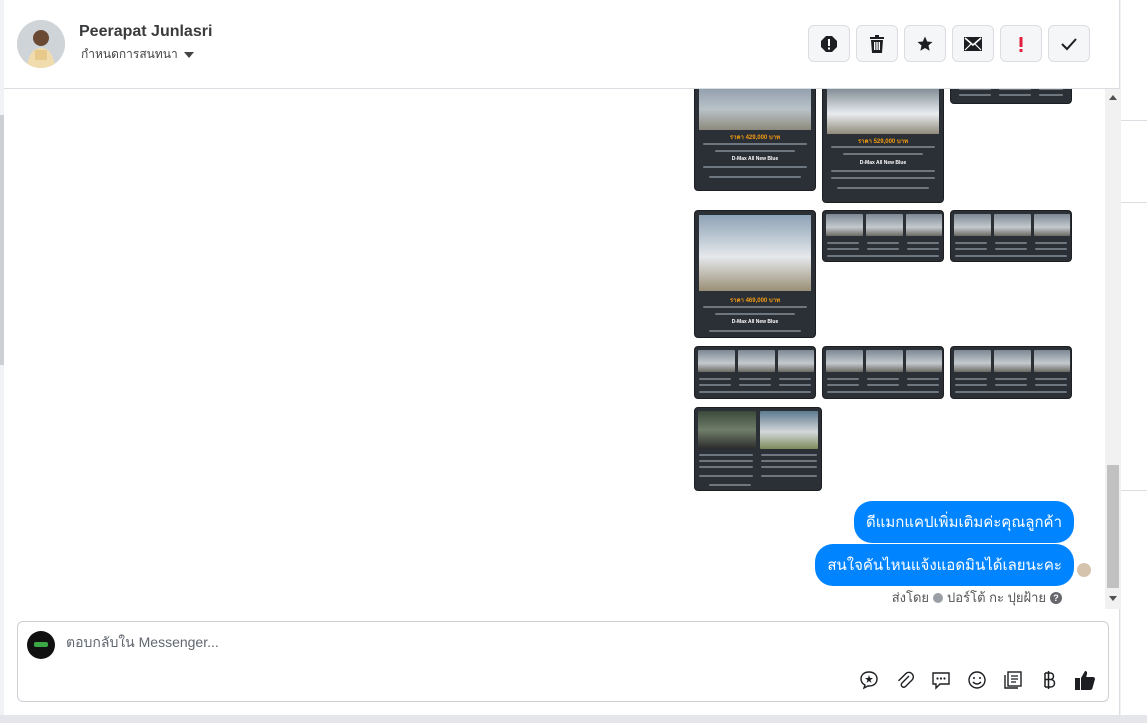 This screenshot has width=1147, height=723. I want to click on attachment-icon, so click(906, 679).